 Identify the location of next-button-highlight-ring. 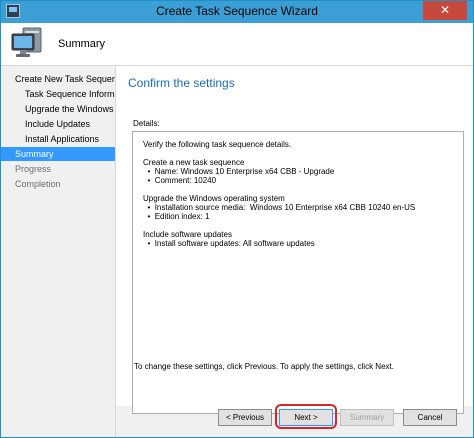
(306, 416).